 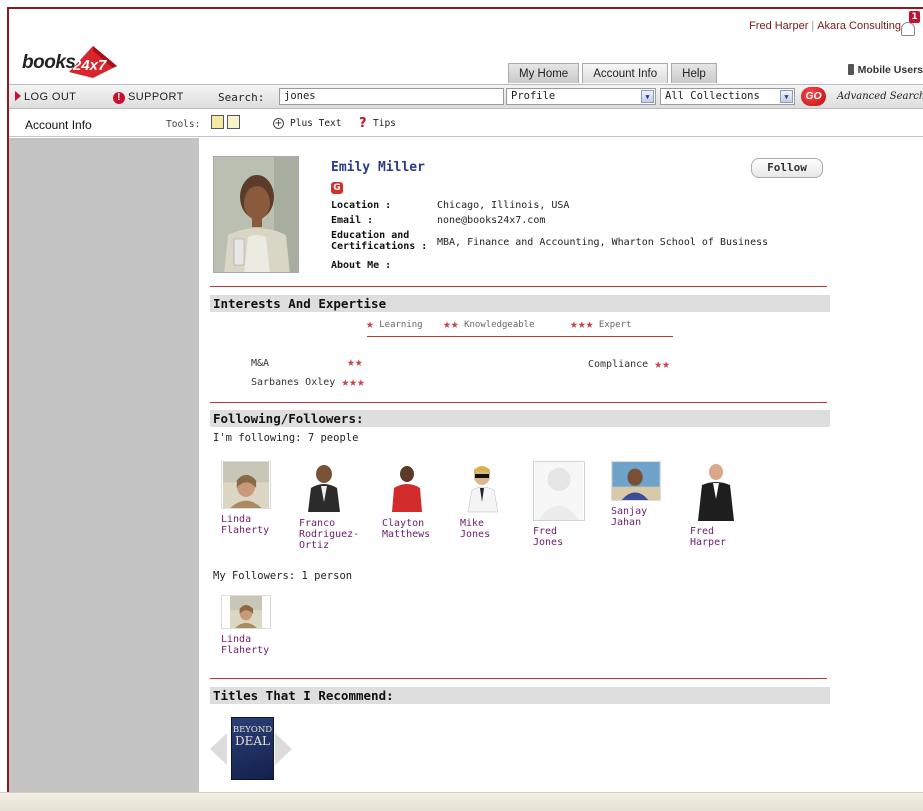 I want to click on following-label: I'm following:, so click(x=257, y=438).